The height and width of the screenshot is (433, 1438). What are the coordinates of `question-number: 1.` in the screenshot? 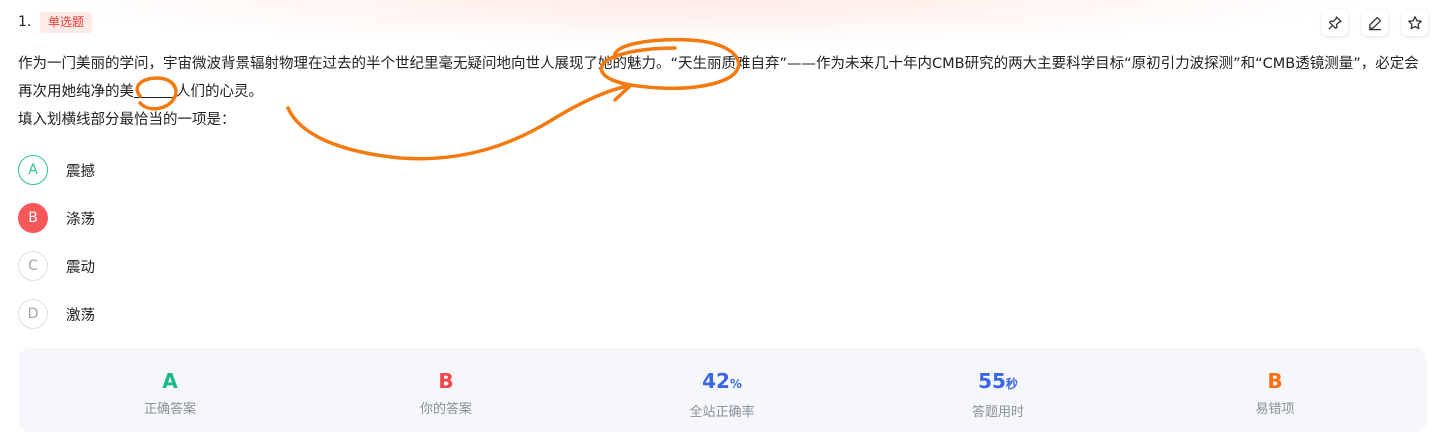 It's located at (25, 22).